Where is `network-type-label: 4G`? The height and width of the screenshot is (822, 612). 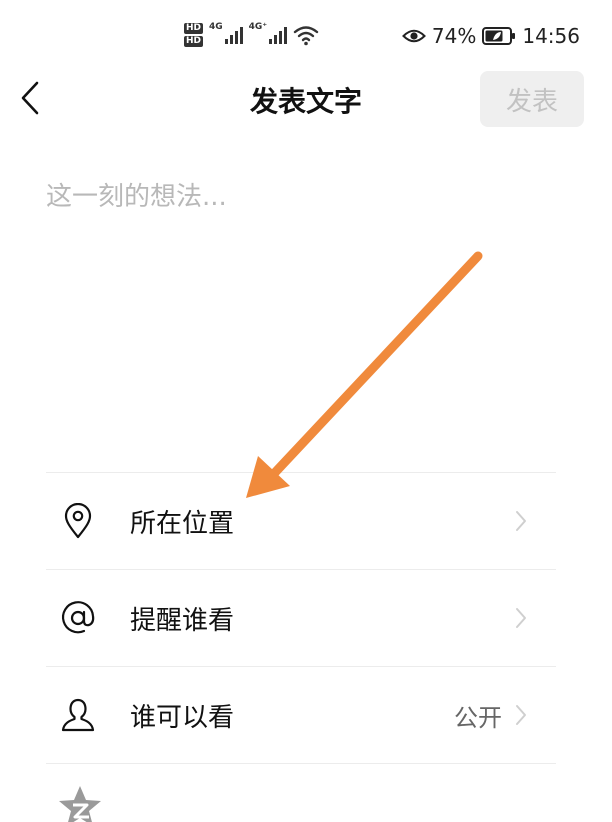
network-type-label: 4G is located at coordinates (216, 27).